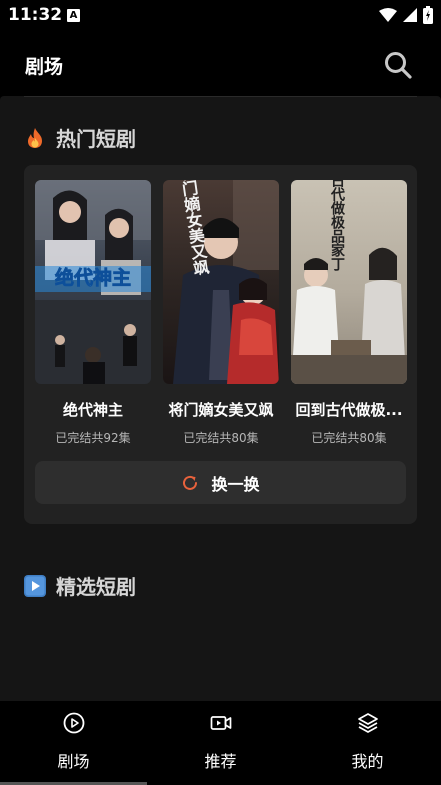  What do you see at coordinates (428, 15) in the screenshot?
I see `battery-icon` at bounding box center [428, 15].